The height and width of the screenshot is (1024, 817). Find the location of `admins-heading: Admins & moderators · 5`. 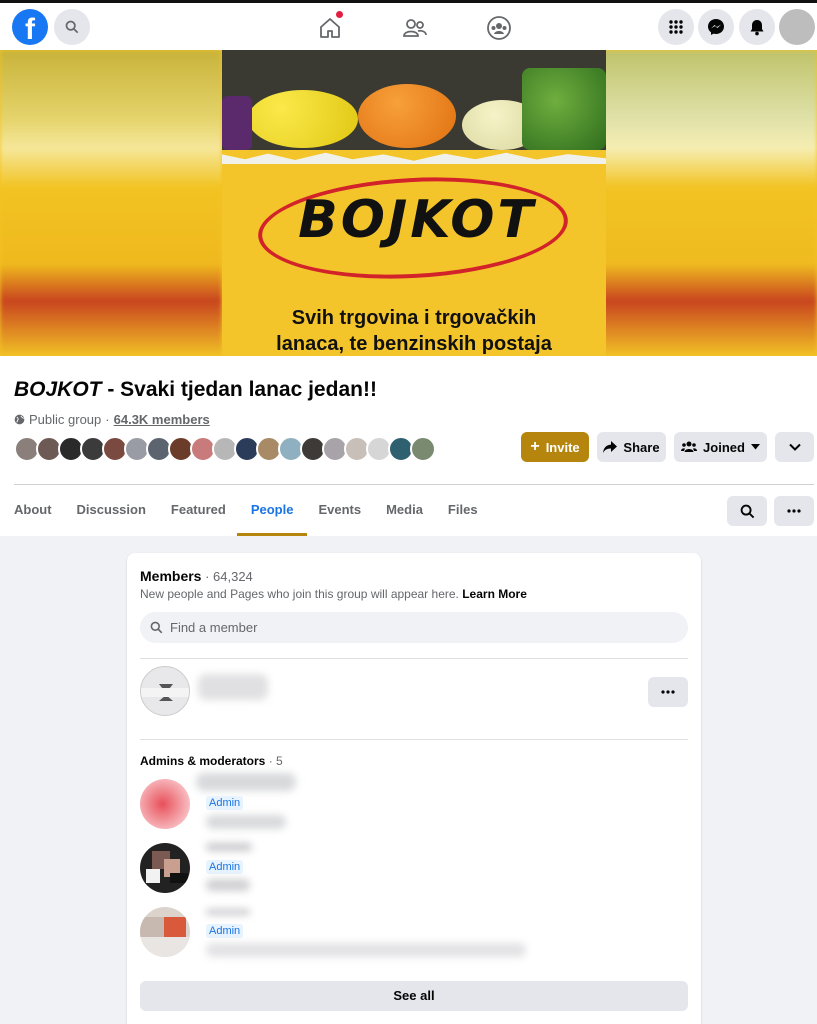

admins-heading: Admins & moderators · 5 is located at coordinates (211, 761).